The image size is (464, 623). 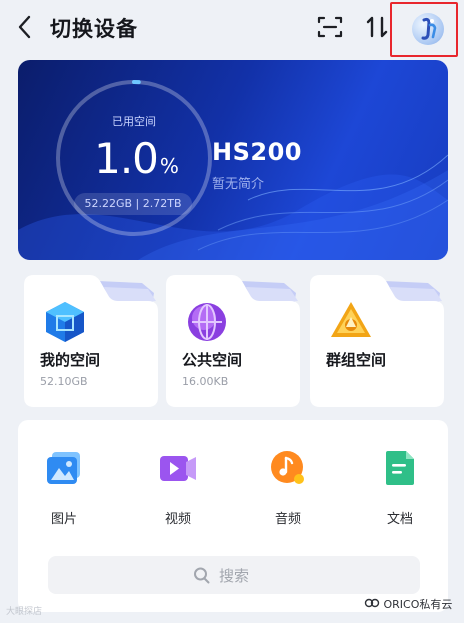 I want to click on back-button, so click(x=26, y=27).